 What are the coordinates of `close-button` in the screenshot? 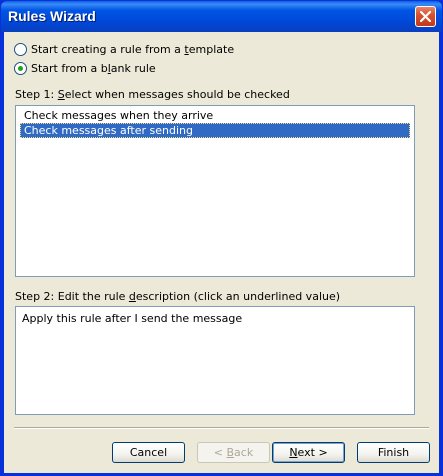 It's located at (425, 16).